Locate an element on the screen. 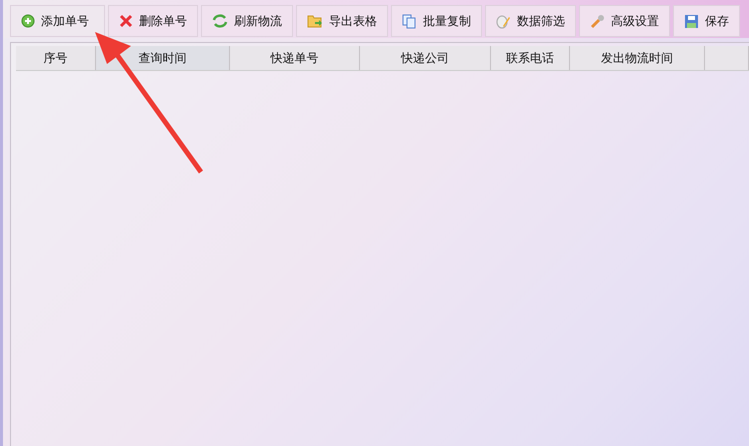 The width and height of the screenshot is (749, 446). toolbar-button: 添加单号 is located at coordinates (57, 21).